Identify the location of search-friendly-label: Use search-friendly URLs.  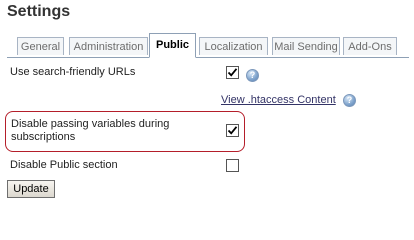
(73, 72).